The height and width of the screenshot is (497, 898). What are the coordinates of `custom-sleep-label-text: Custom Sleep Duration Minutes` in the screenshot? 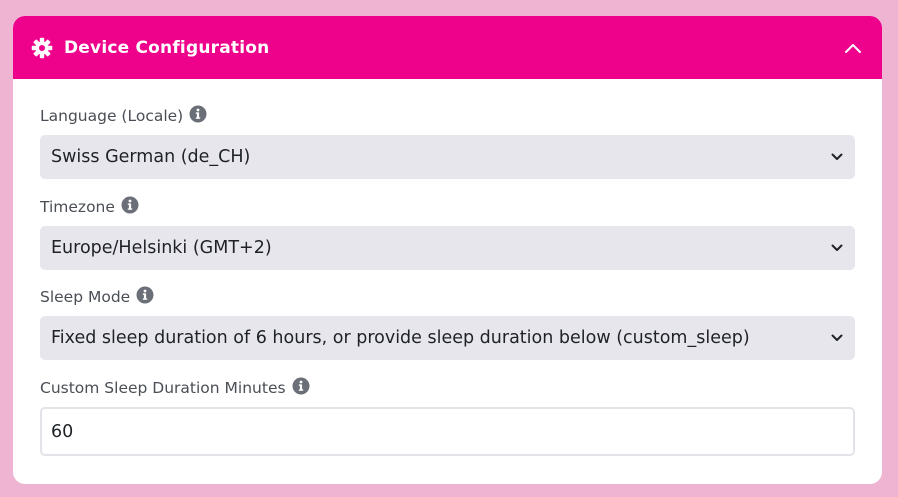 It's located at (163, 388).